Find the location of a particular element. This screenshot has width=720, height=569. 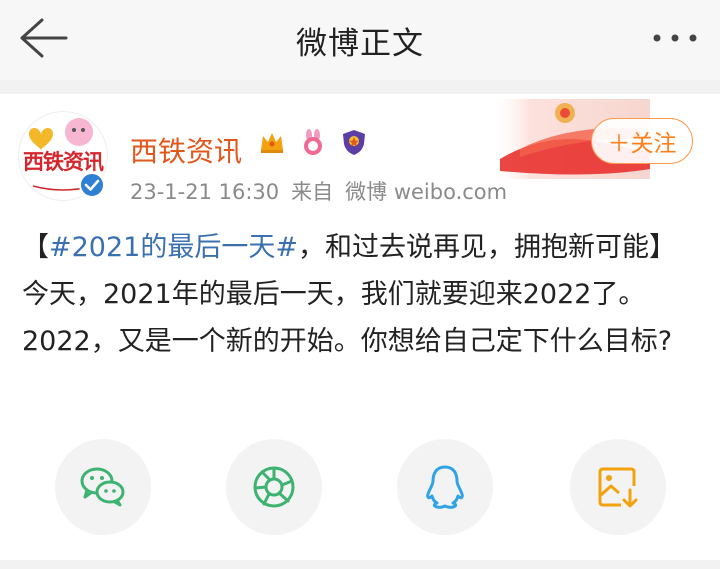

source-prefix: 来自 is located at coordinates (312, 192).